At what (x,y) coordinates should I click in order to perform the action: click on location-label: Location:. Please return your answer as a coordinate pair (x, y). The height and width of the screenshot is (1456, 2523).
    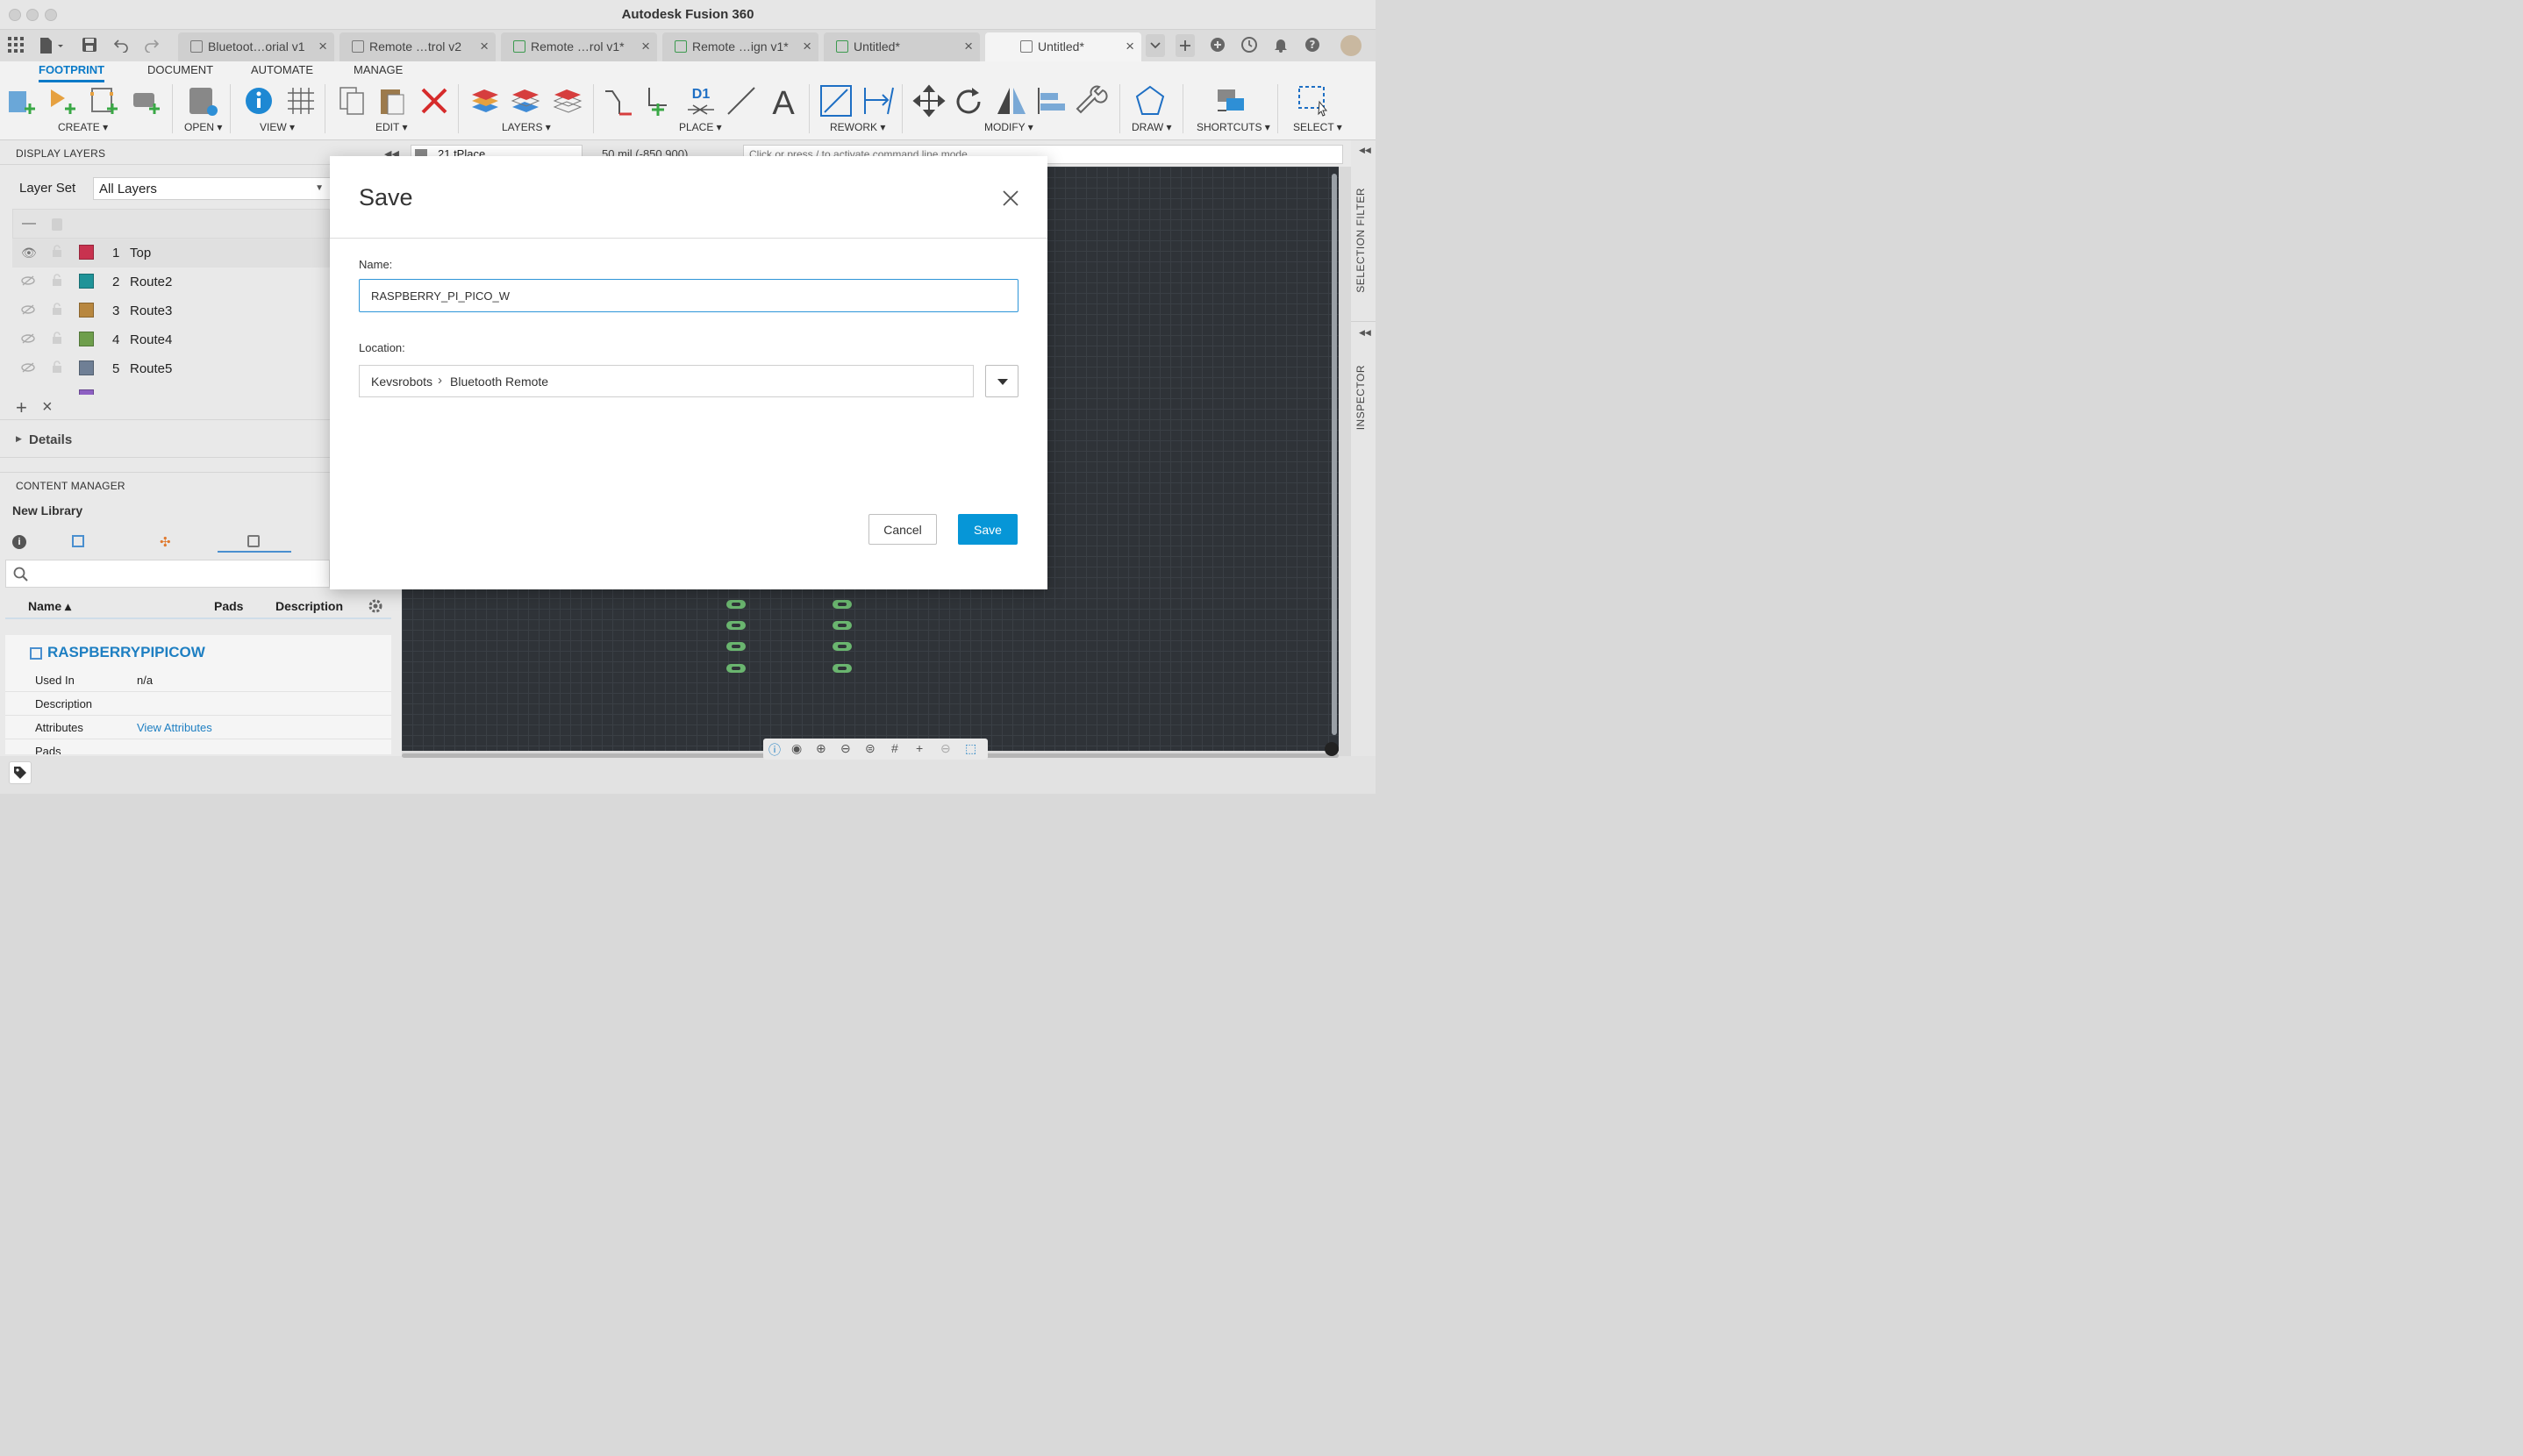
    Looking at the image, I should click on (382, 347).